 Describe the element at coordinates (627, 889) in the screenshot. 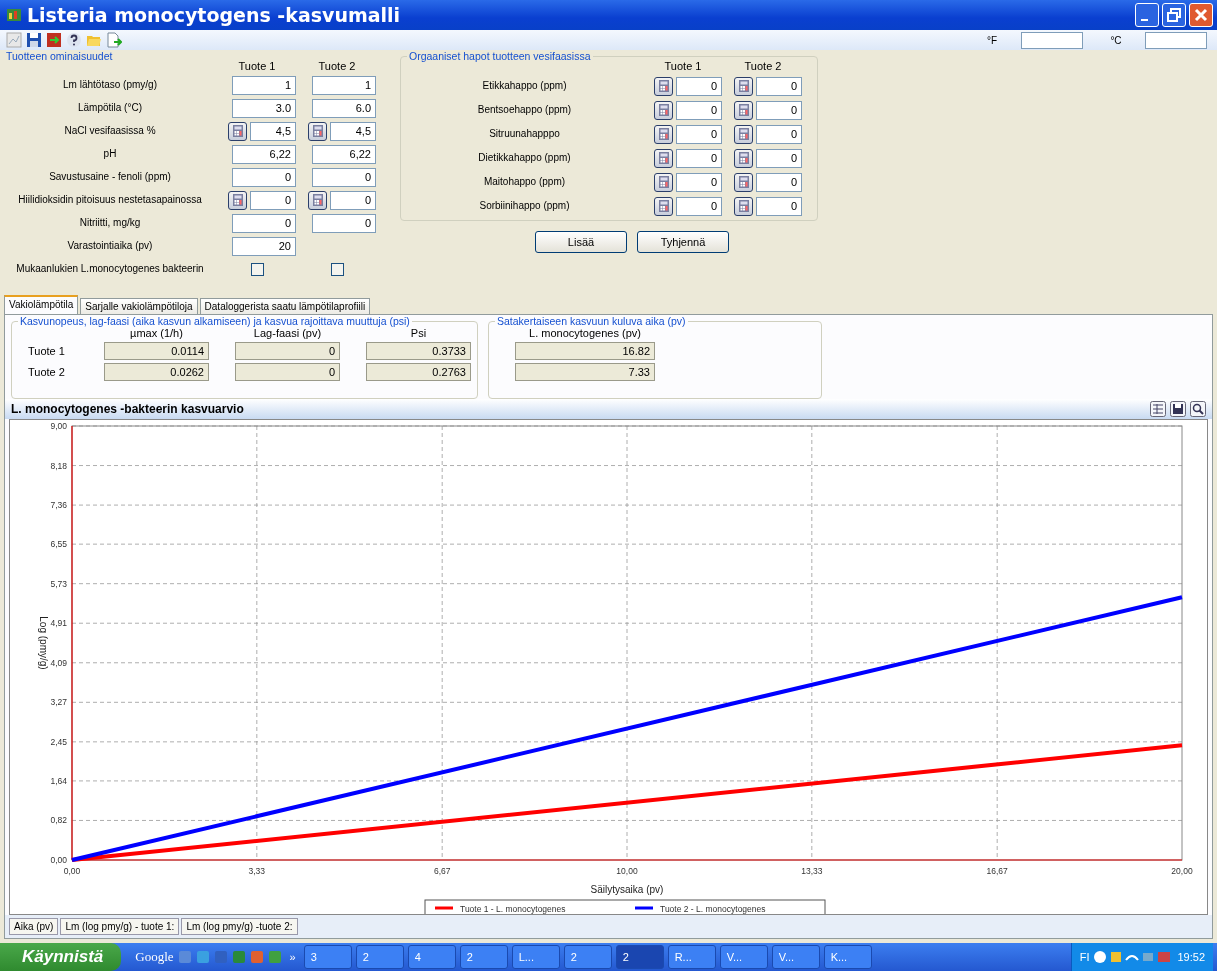

I see `x-axis-title: Säilytysaika (pv)` at that location.